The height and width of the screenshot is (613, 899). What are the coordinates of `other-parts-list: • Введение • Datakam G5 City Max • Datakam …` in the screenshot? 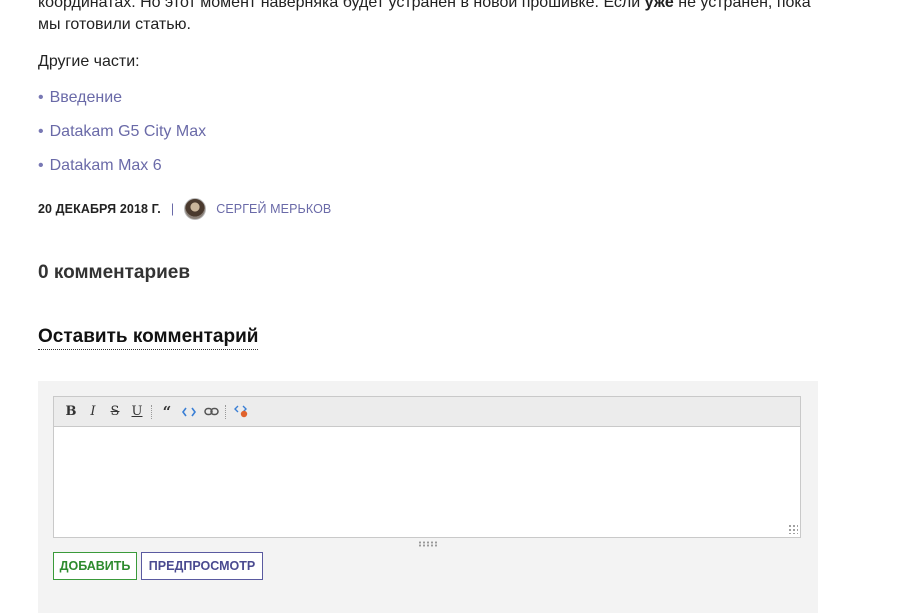 It's located at (122, 138).